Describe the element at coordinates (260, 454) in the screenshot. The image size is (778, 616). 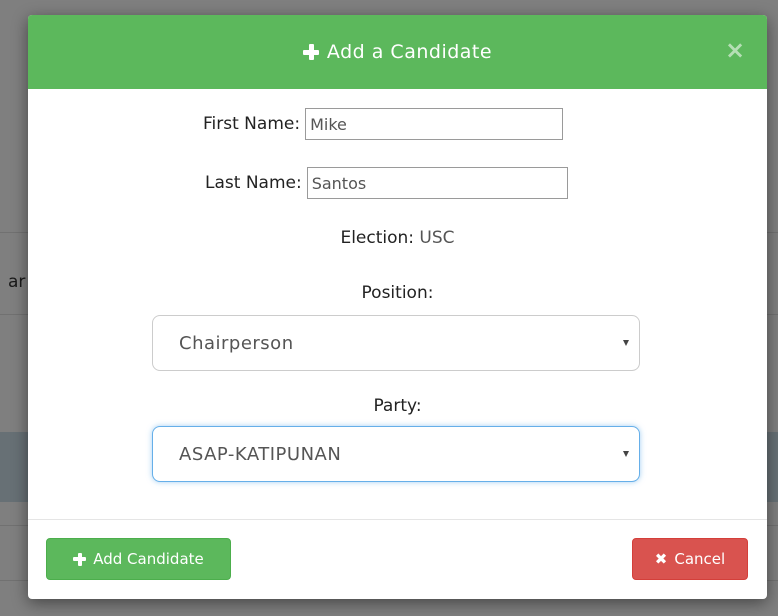
I see `party-selected-value: ASAP-KATIPUNAN` at that location.